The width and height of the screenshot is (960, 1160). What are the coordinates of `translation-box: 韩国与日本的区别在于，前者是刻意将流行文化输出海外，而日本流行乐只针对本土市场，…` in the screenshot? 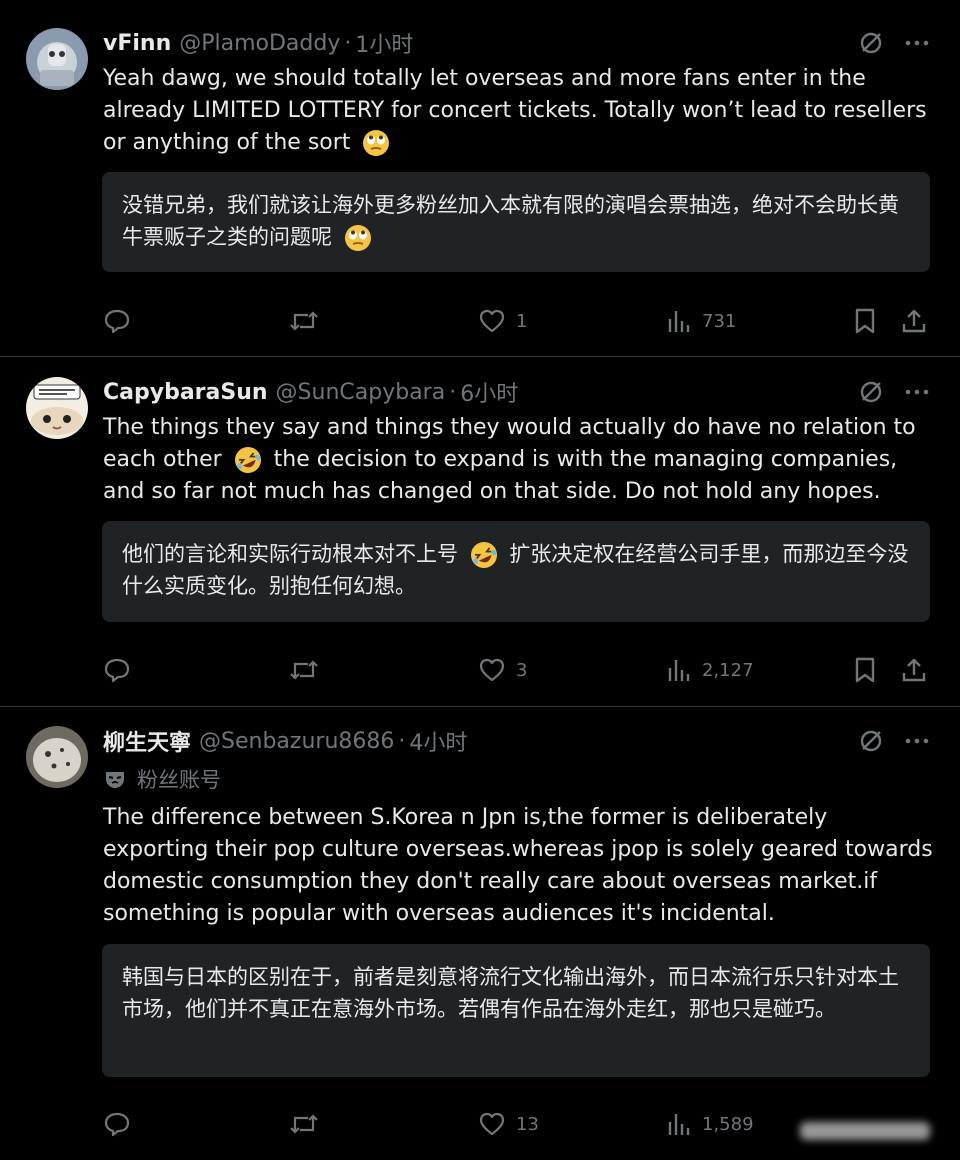 It's located at (516, 1010).